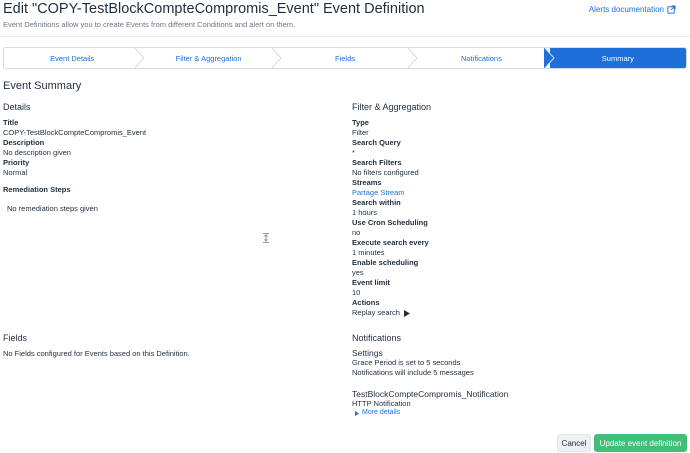 The height and width of the screenshot is (453, 690). I want to click on alerts-documentation-link: Alerts documentation, so click(632, 9).